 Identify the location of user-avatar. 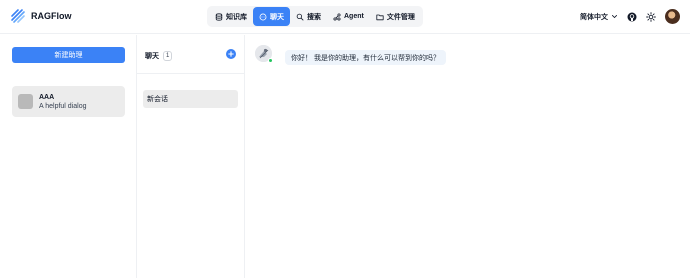
(672, 16).